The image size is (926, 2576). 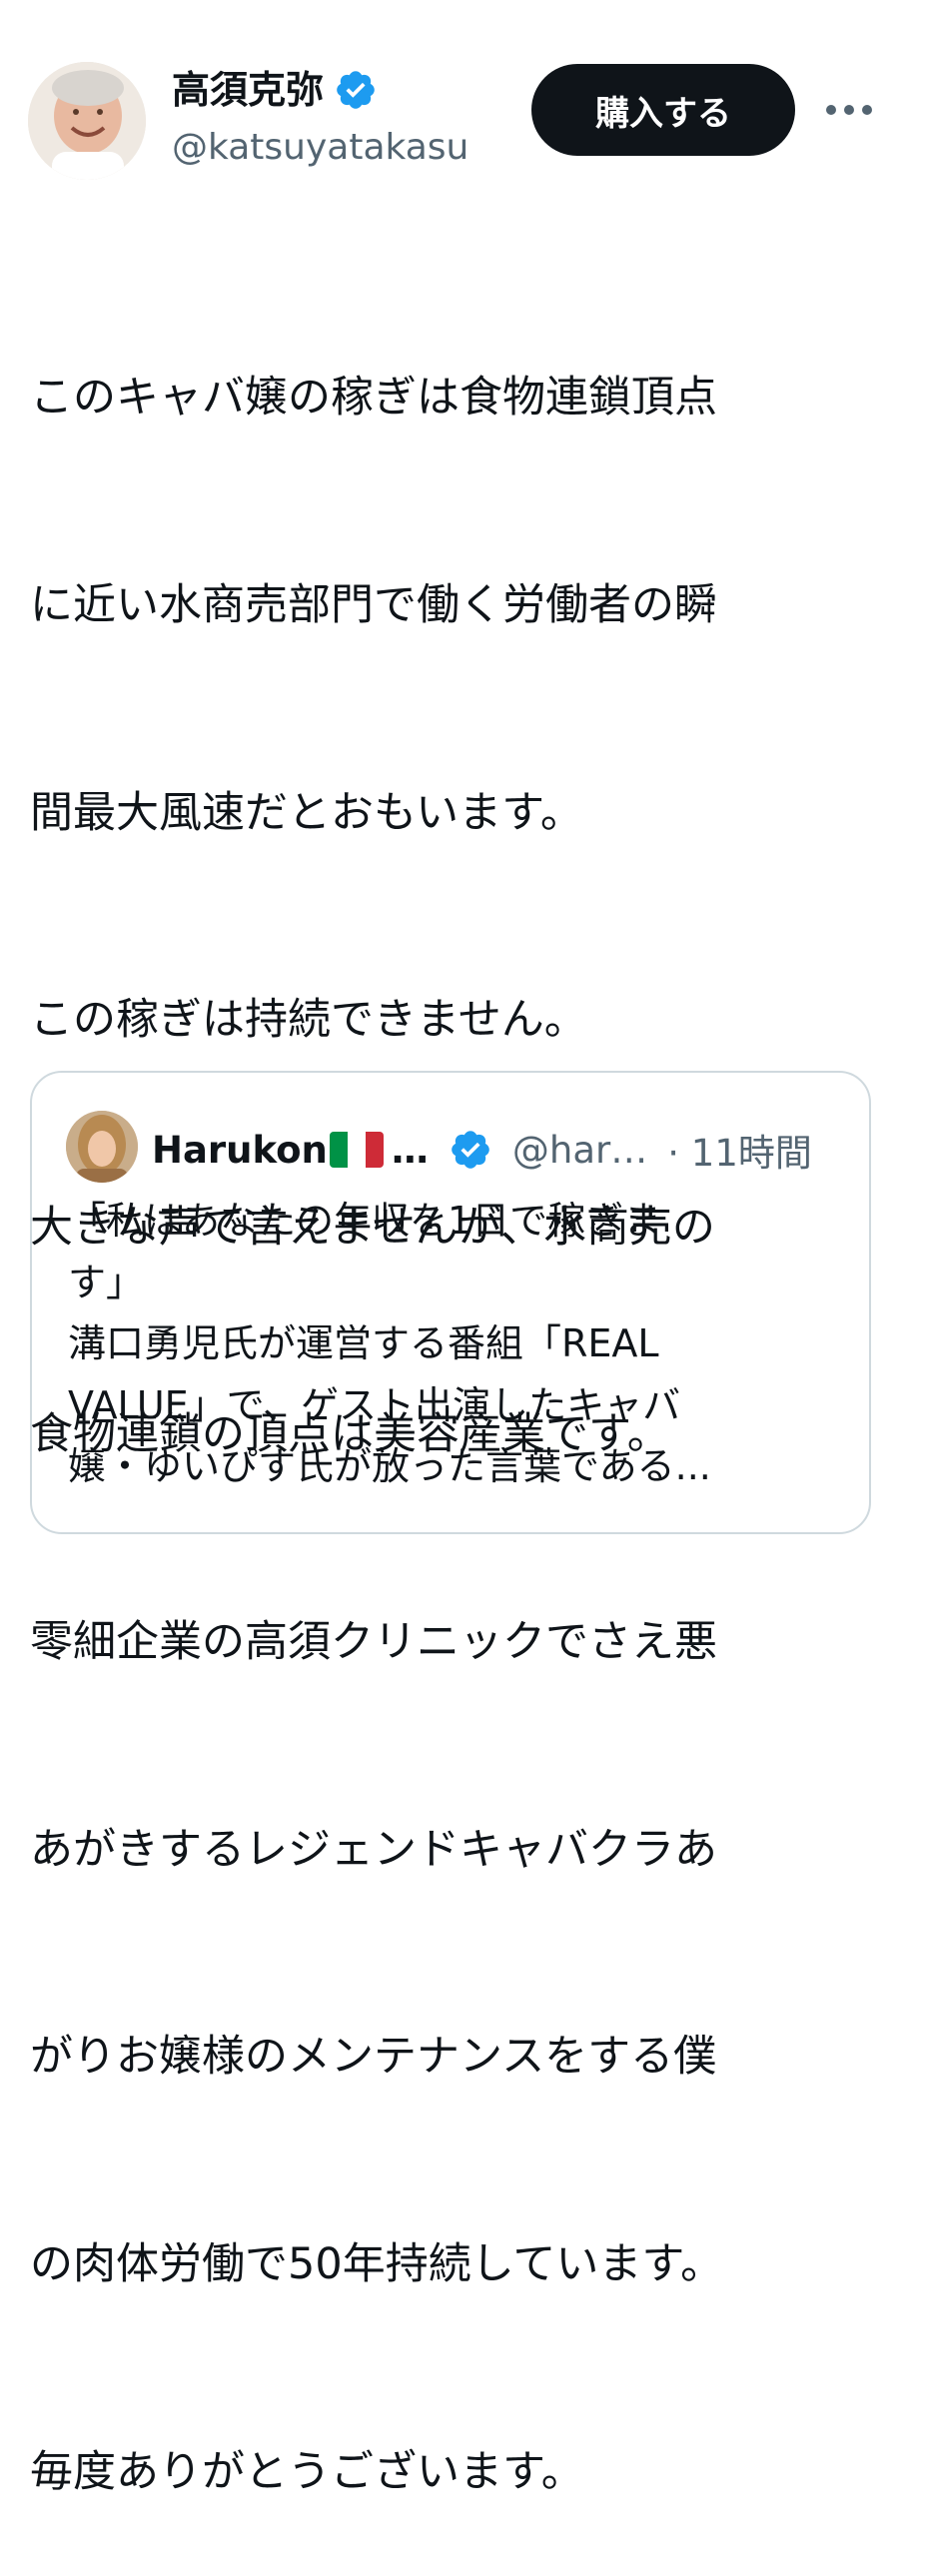 What do you see at coordinates (373, 1850) in the screenshot?
I see `tweet-line: あがきするレジェンドキャバクラあ` at bounding box center [373, 1850].